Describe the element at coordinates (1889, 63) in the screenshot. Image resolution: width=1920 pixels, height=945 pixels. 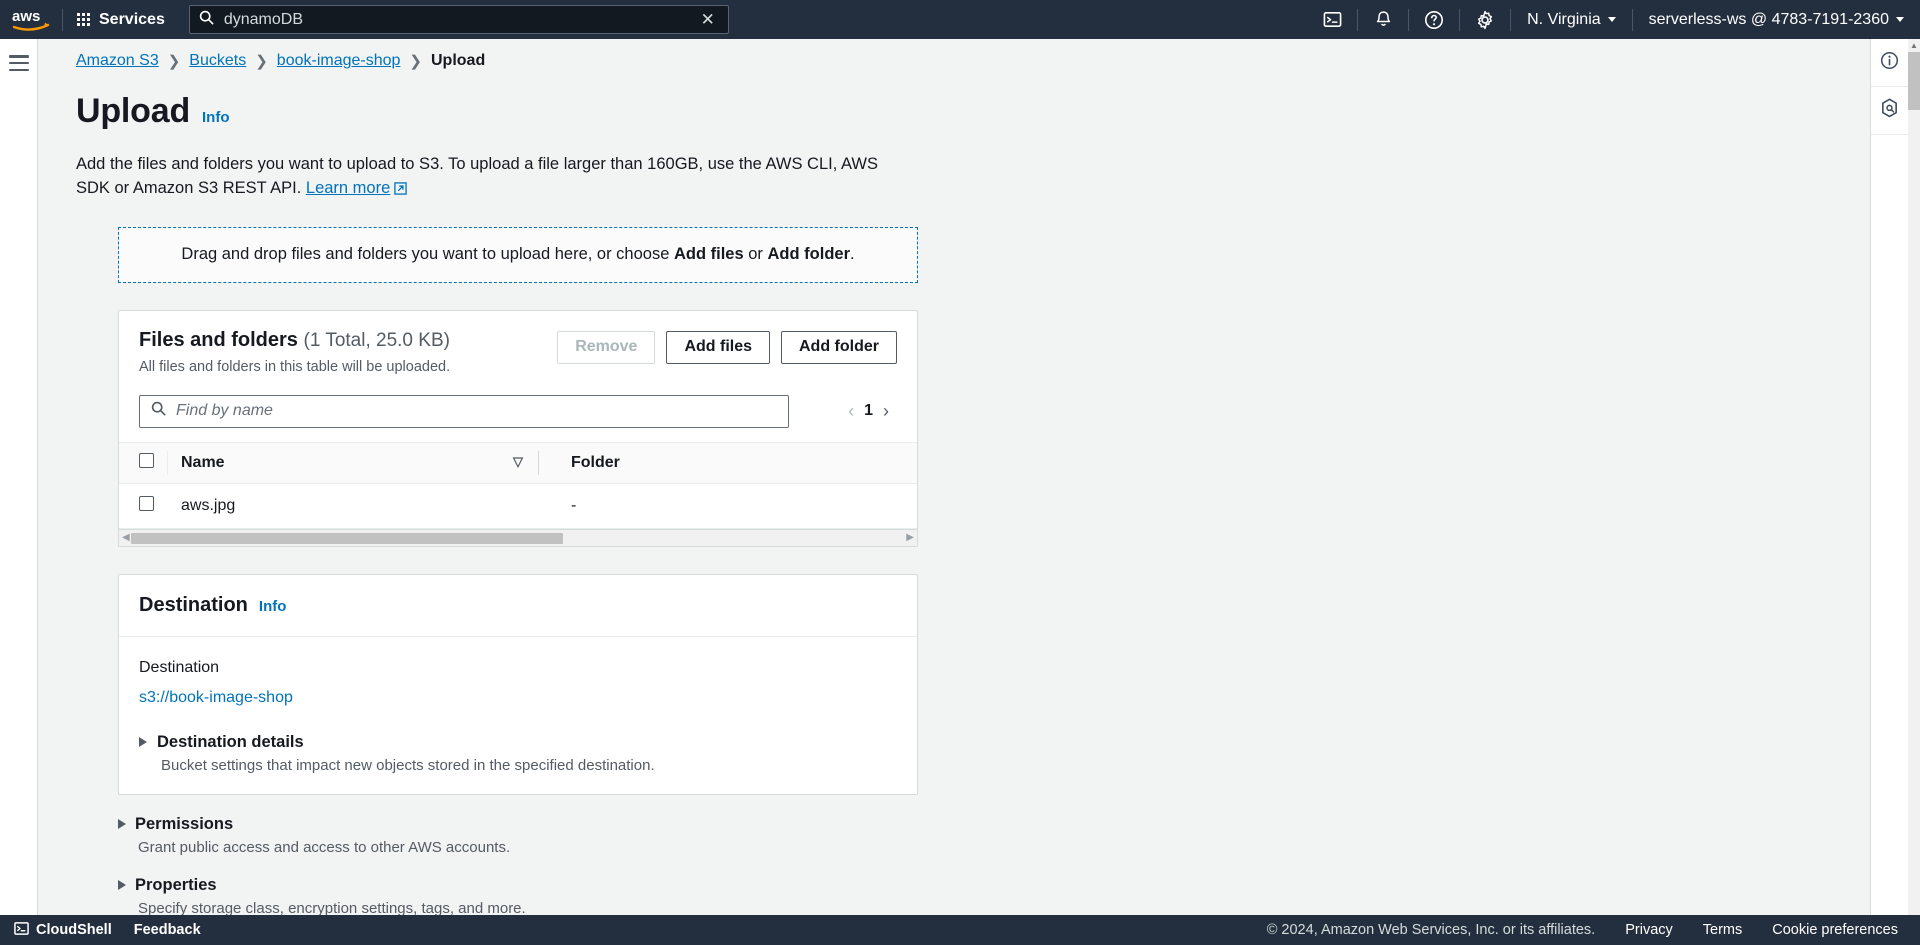
I see `info-panel-button` at that location.